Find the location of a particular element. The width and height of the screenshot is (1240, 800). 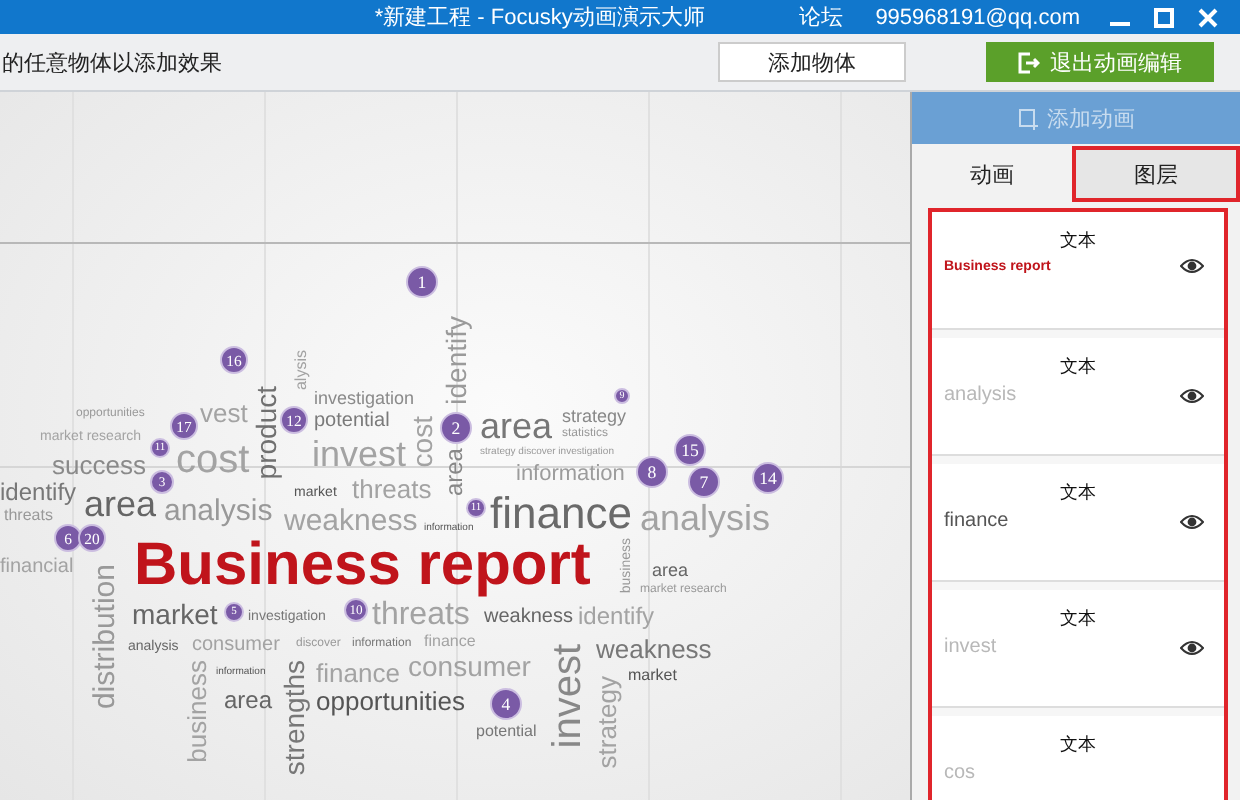

layer-card: 文本 invest is located at coordinates (1078, 649).